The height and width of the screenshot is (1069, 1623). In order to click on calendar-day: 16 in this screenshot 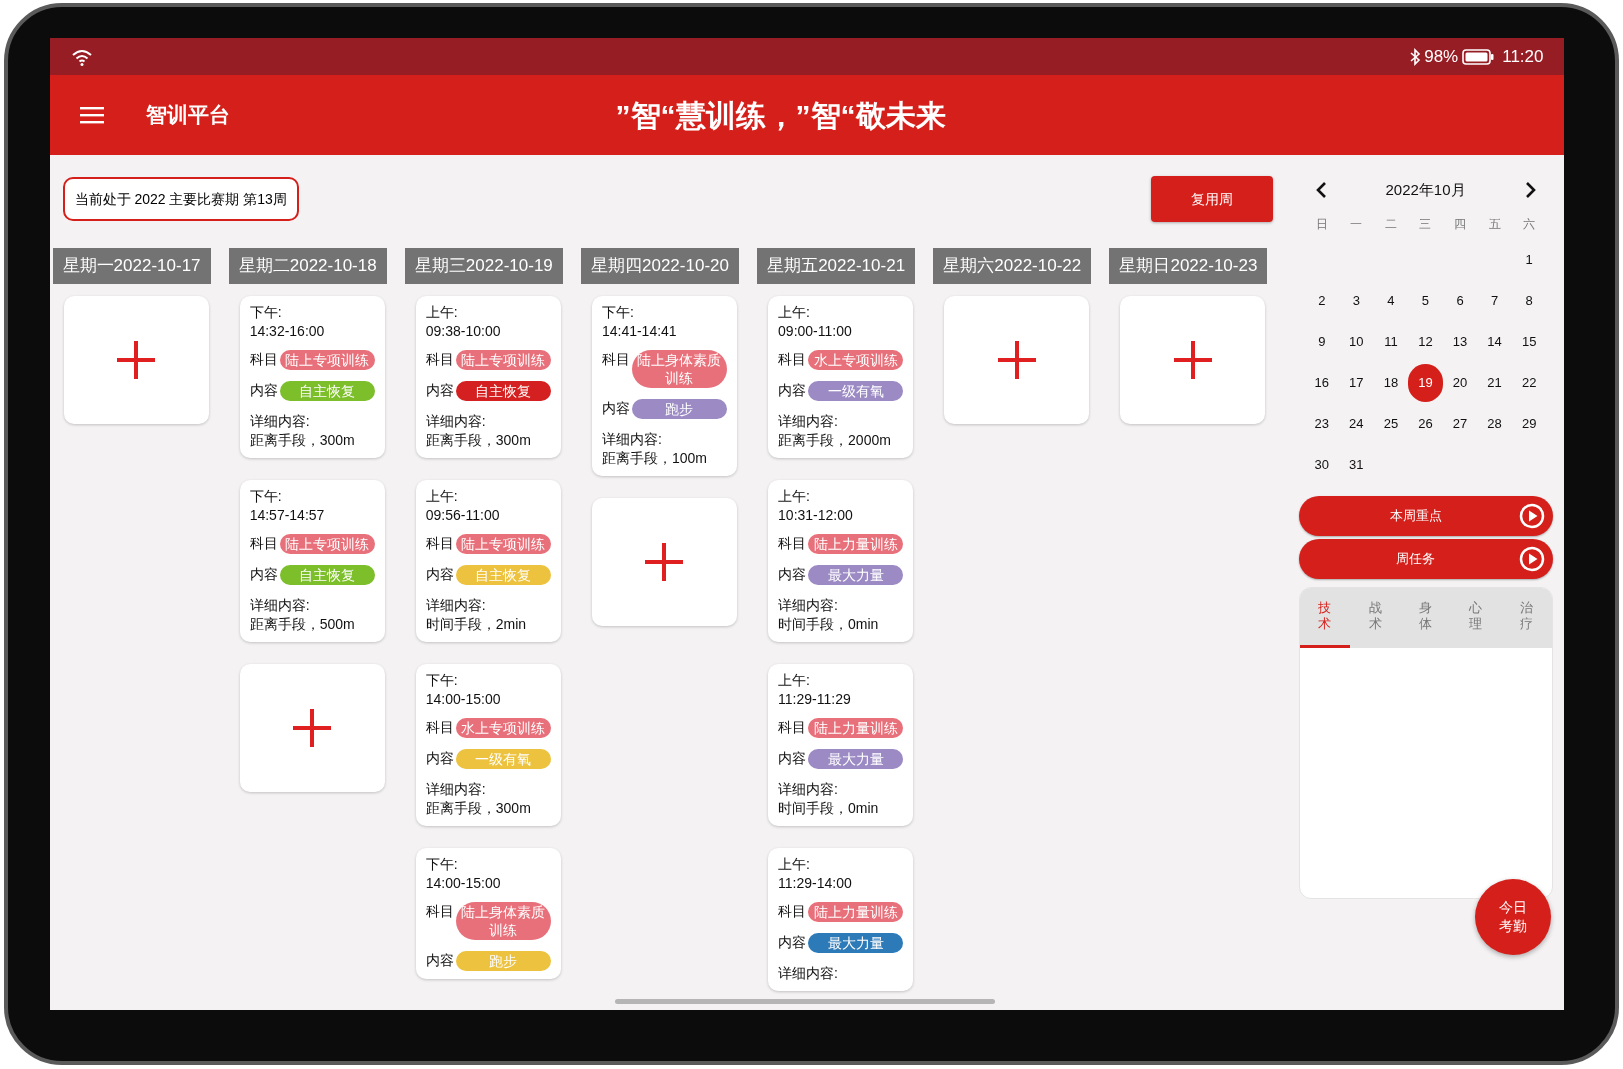, I will do `click(1322, 383)`.